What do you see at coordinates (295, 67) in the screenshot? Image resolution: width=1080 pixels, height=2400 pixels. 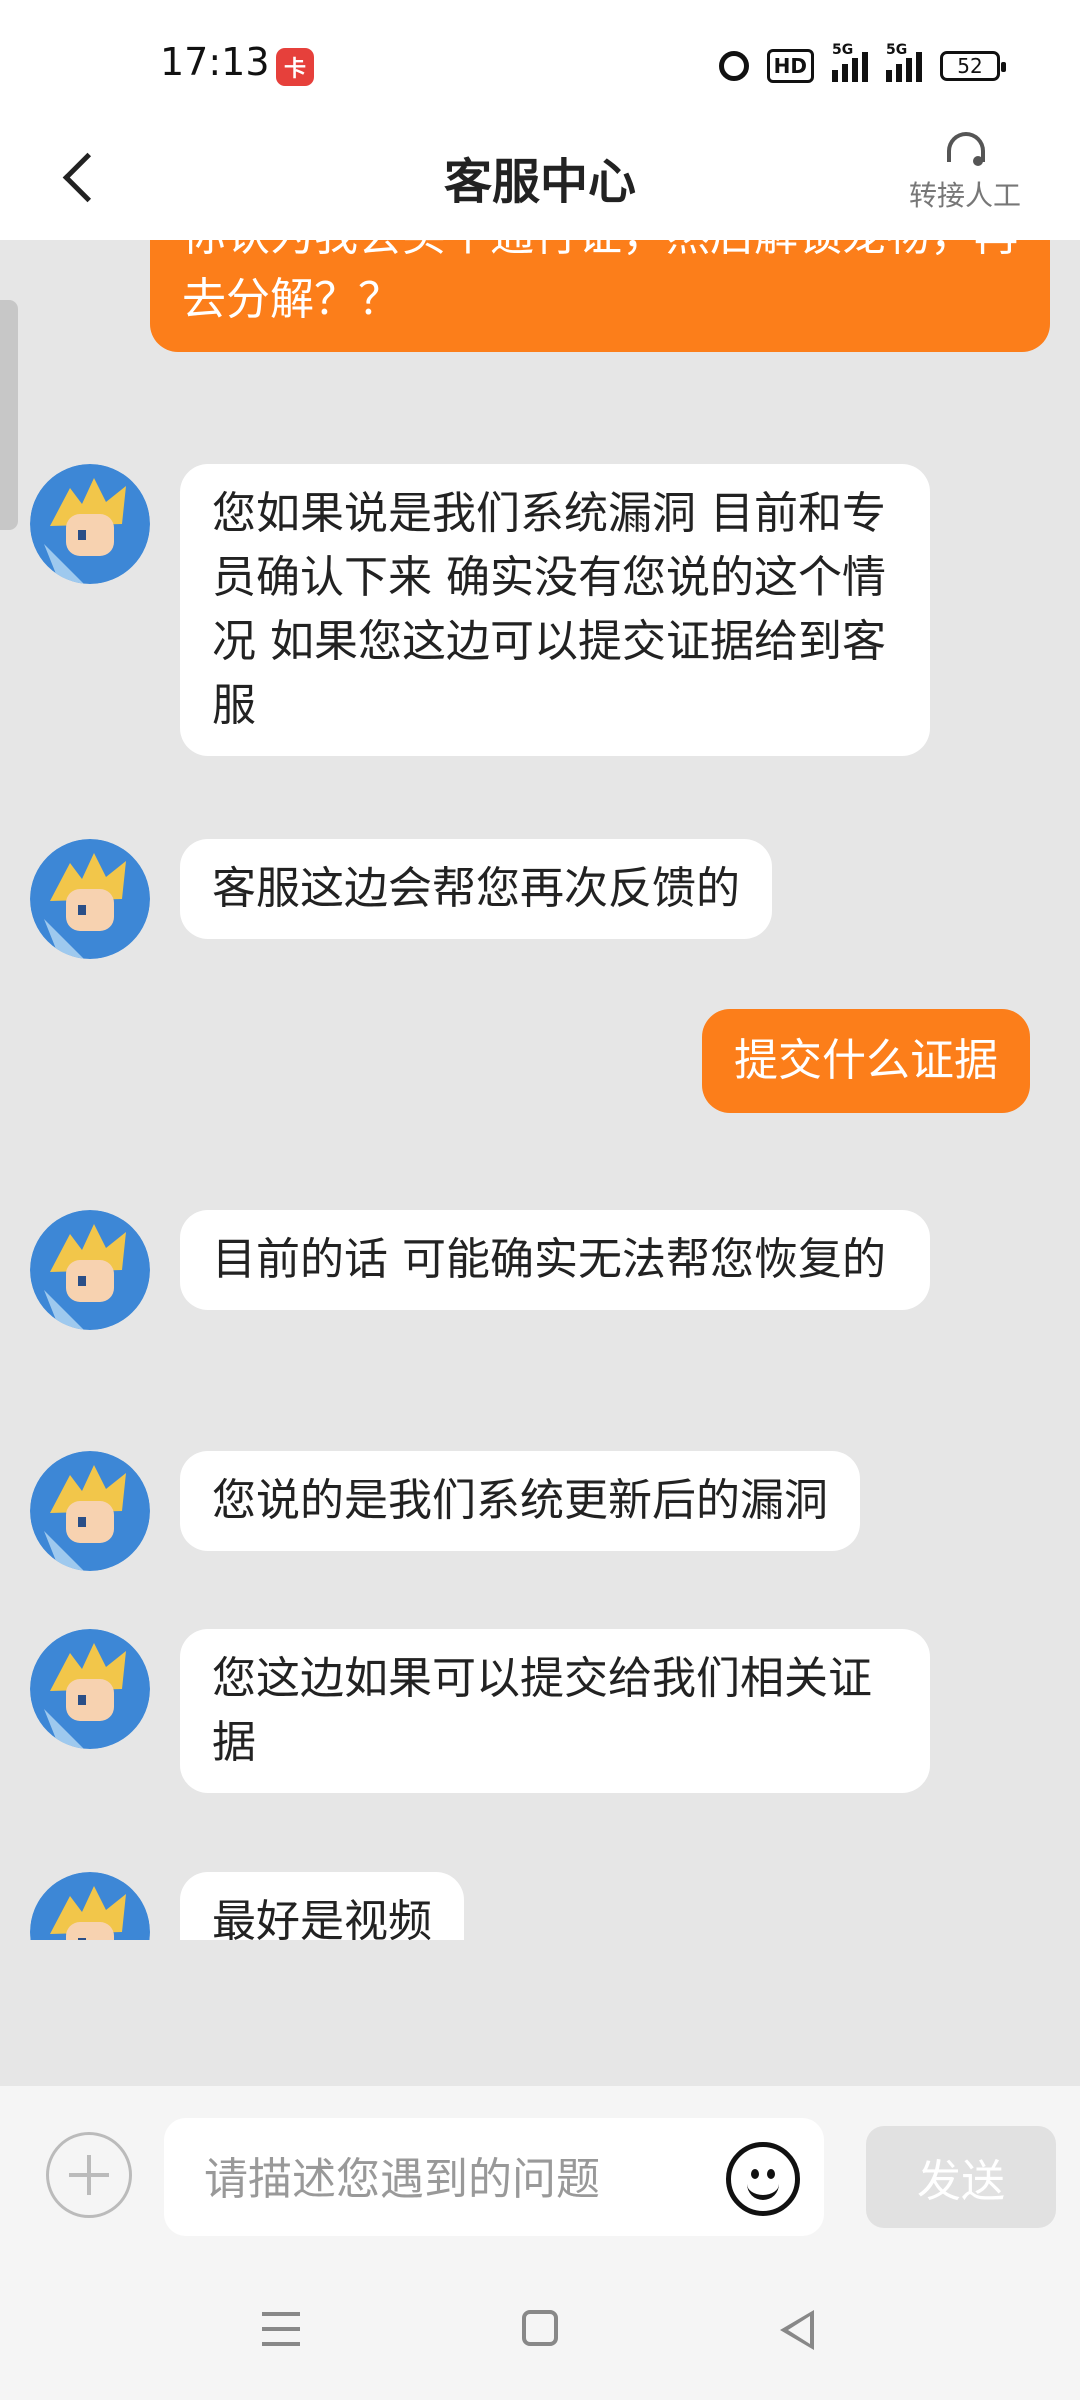 I see `app-notification-icon: 卡` at bounding box center [295, 67].